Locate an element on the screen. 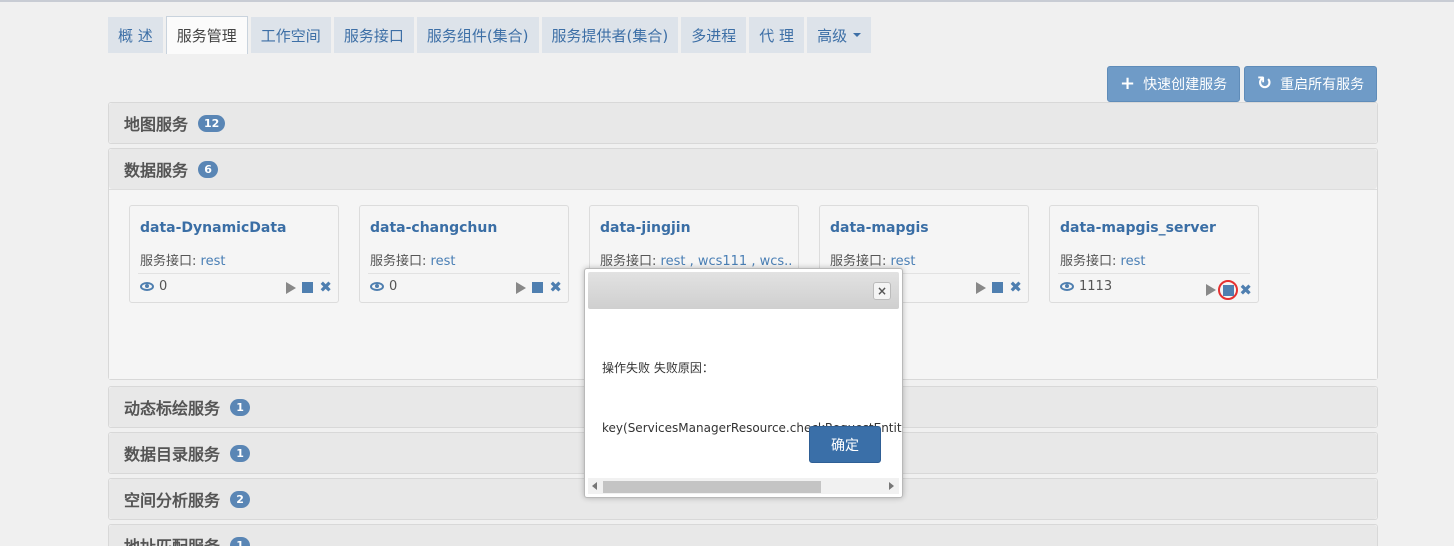 The height and width of the screenshot is (546, 1454). panel-address-matching-header: 地址匹配服务 1 is located at coordinates (743, 535).